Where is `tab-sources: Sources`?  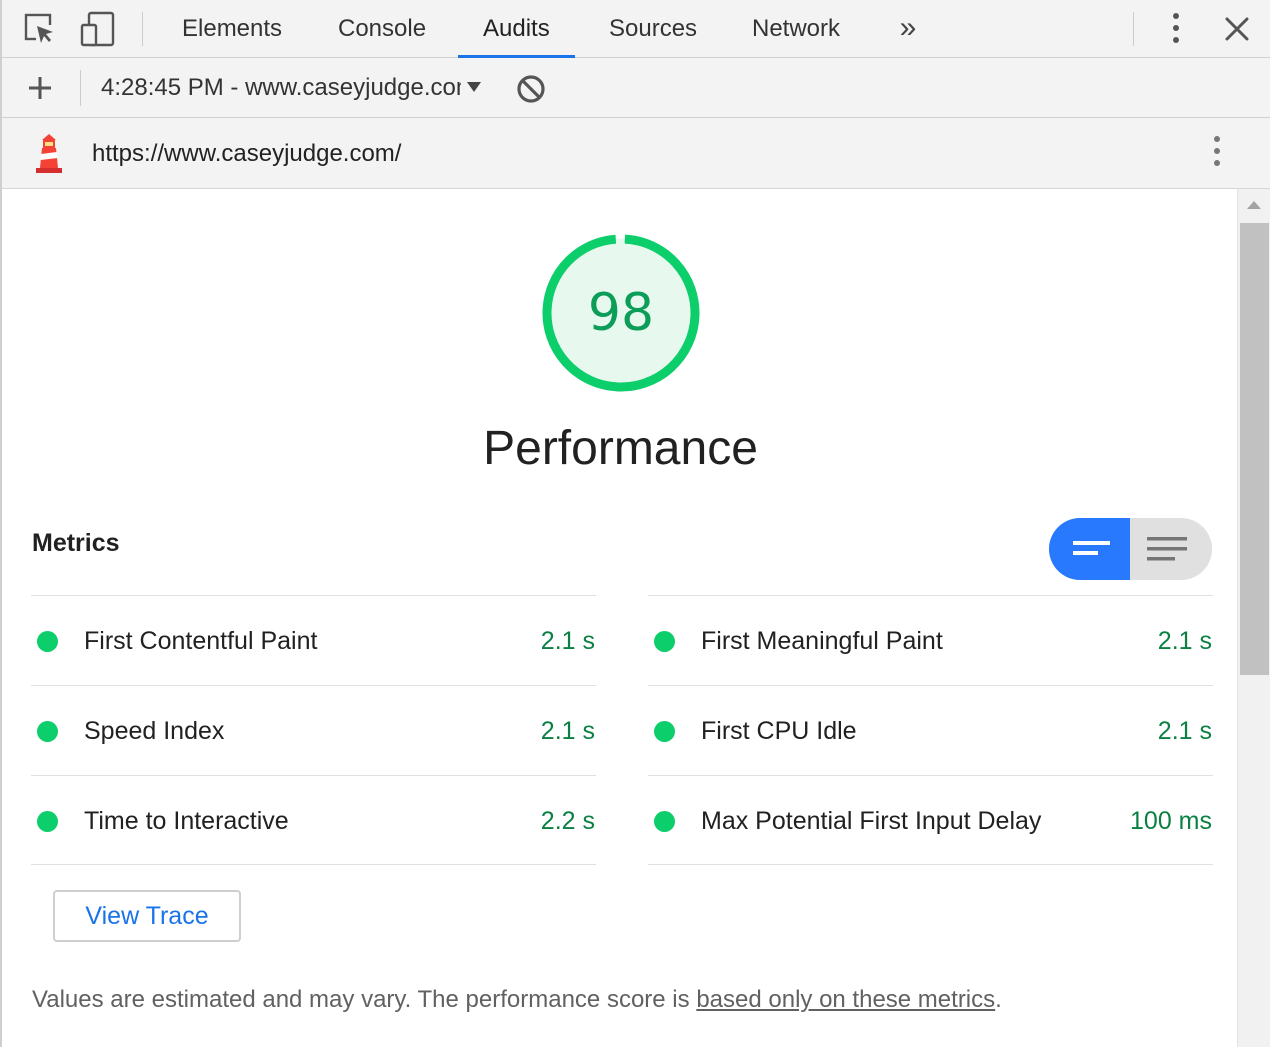 tab-sources: Sources is located at coordinates (653, 29).